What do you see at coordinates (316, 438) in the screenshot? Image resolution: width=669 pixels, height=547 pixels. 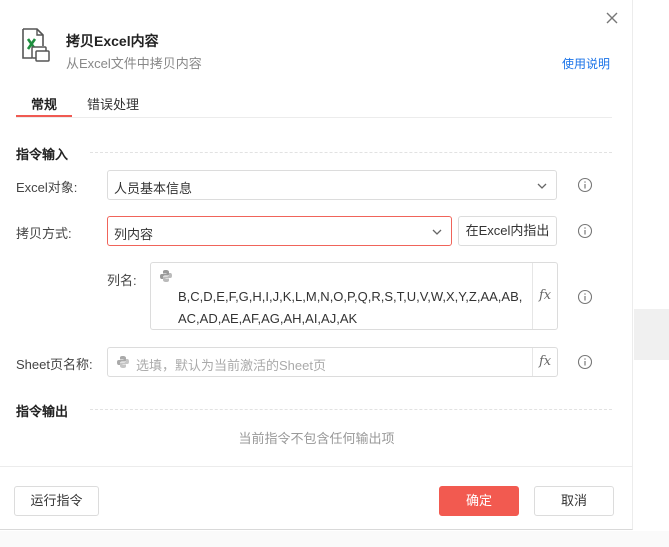 I see `no-output-message: 当前指令不包含任何输出项` at bounding box center [316, 438].